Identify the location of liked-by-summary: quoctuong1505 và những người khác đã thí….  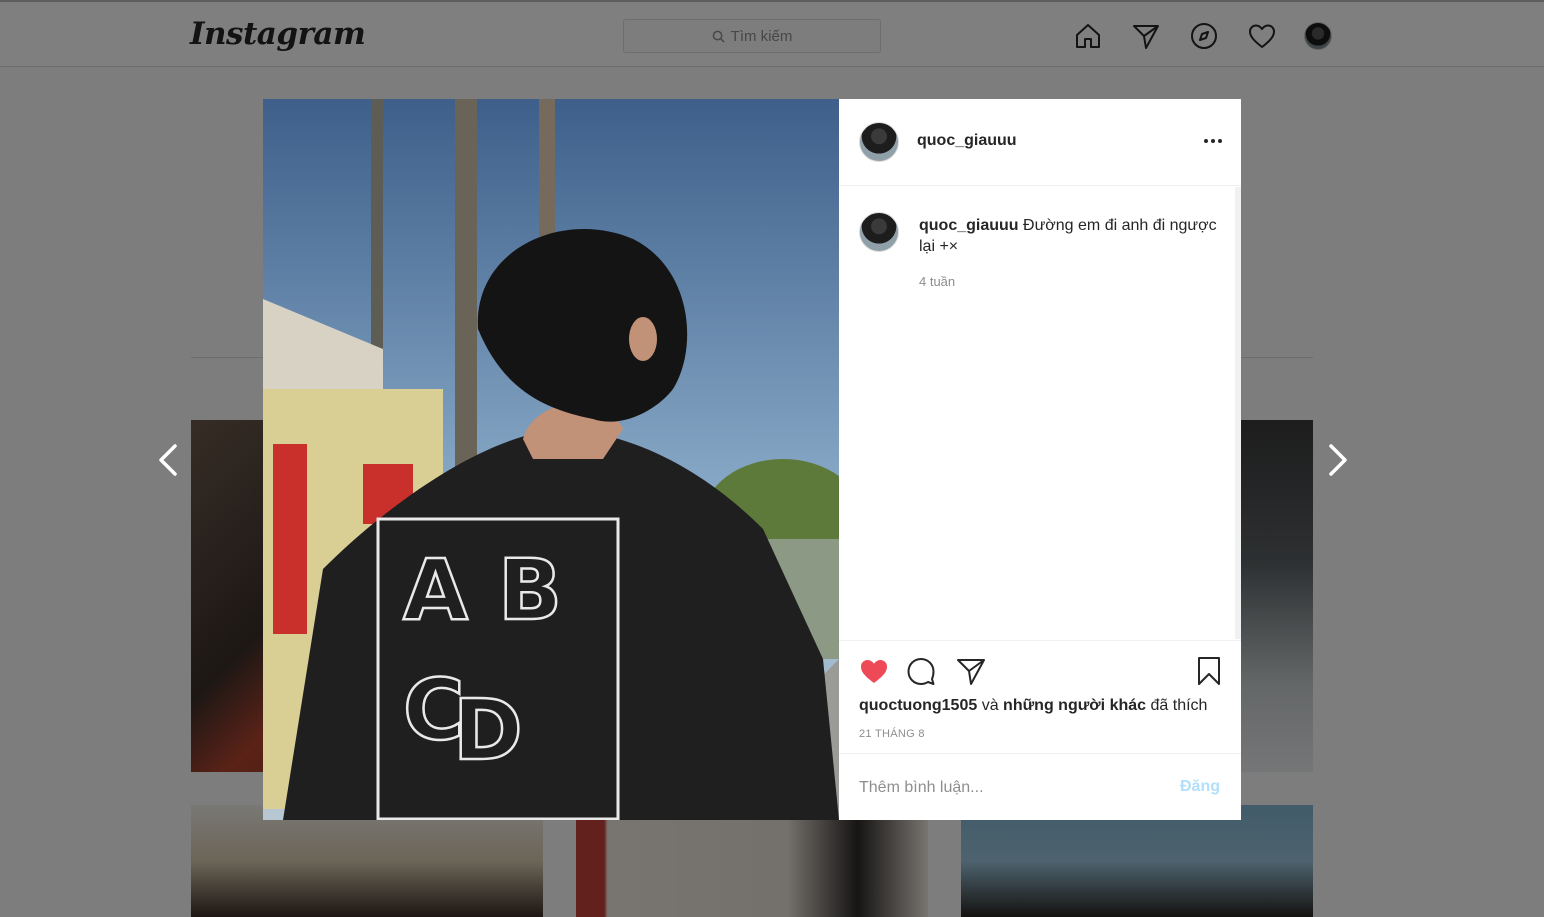
(1033, 706).